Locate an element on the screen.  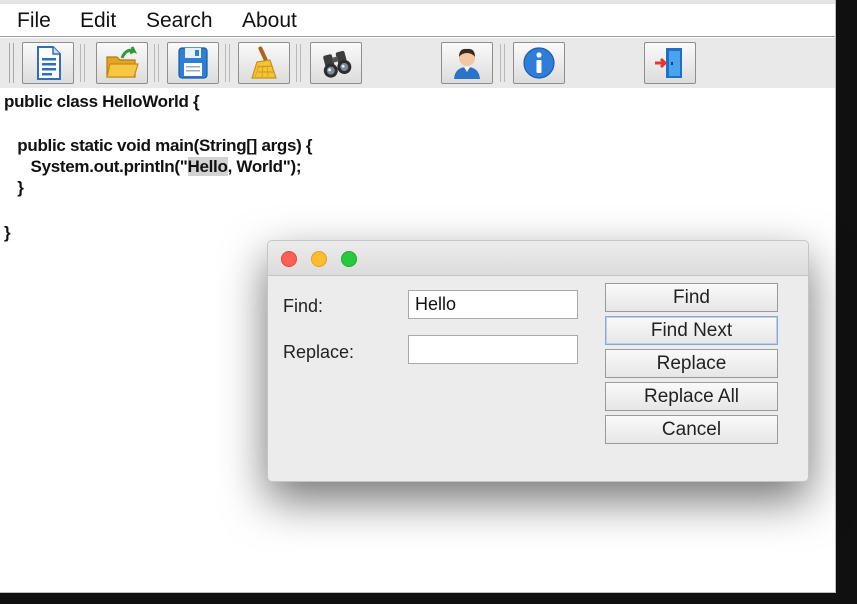
find-button is located at coordinates (336, 63).